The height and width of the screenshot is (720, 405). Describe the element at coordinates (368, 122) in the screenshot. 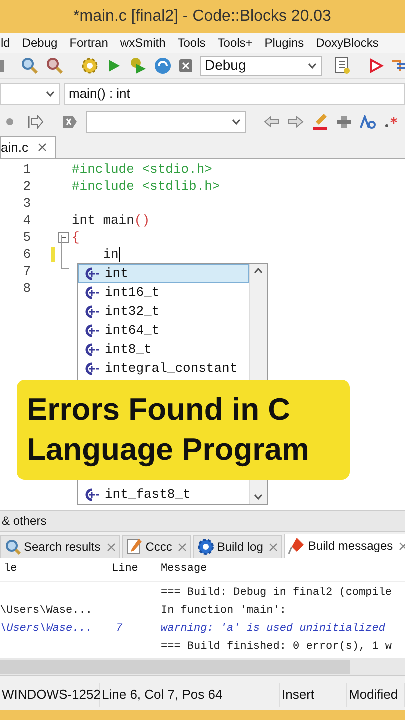

I see `match-case-icon` at that location.